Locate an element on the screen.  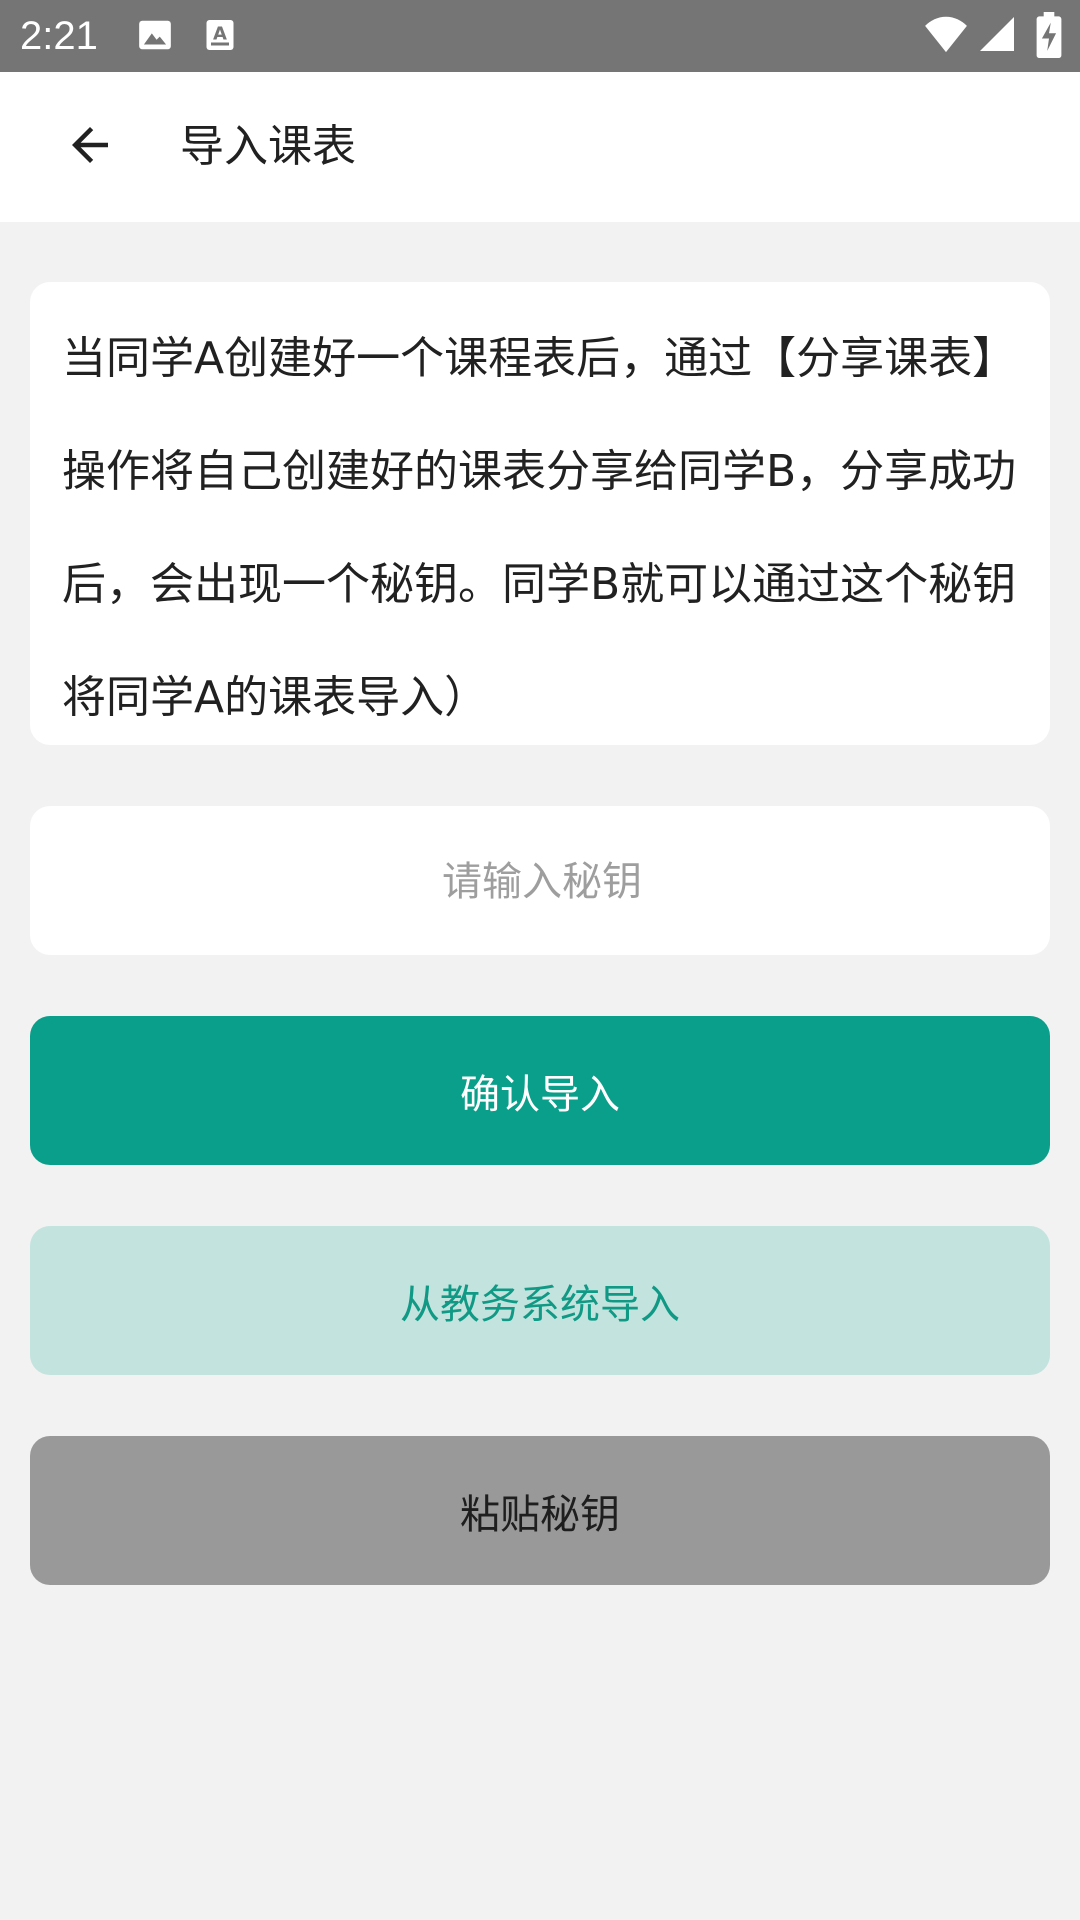
battery-charging-icon is located at coordinates (1049, 35).